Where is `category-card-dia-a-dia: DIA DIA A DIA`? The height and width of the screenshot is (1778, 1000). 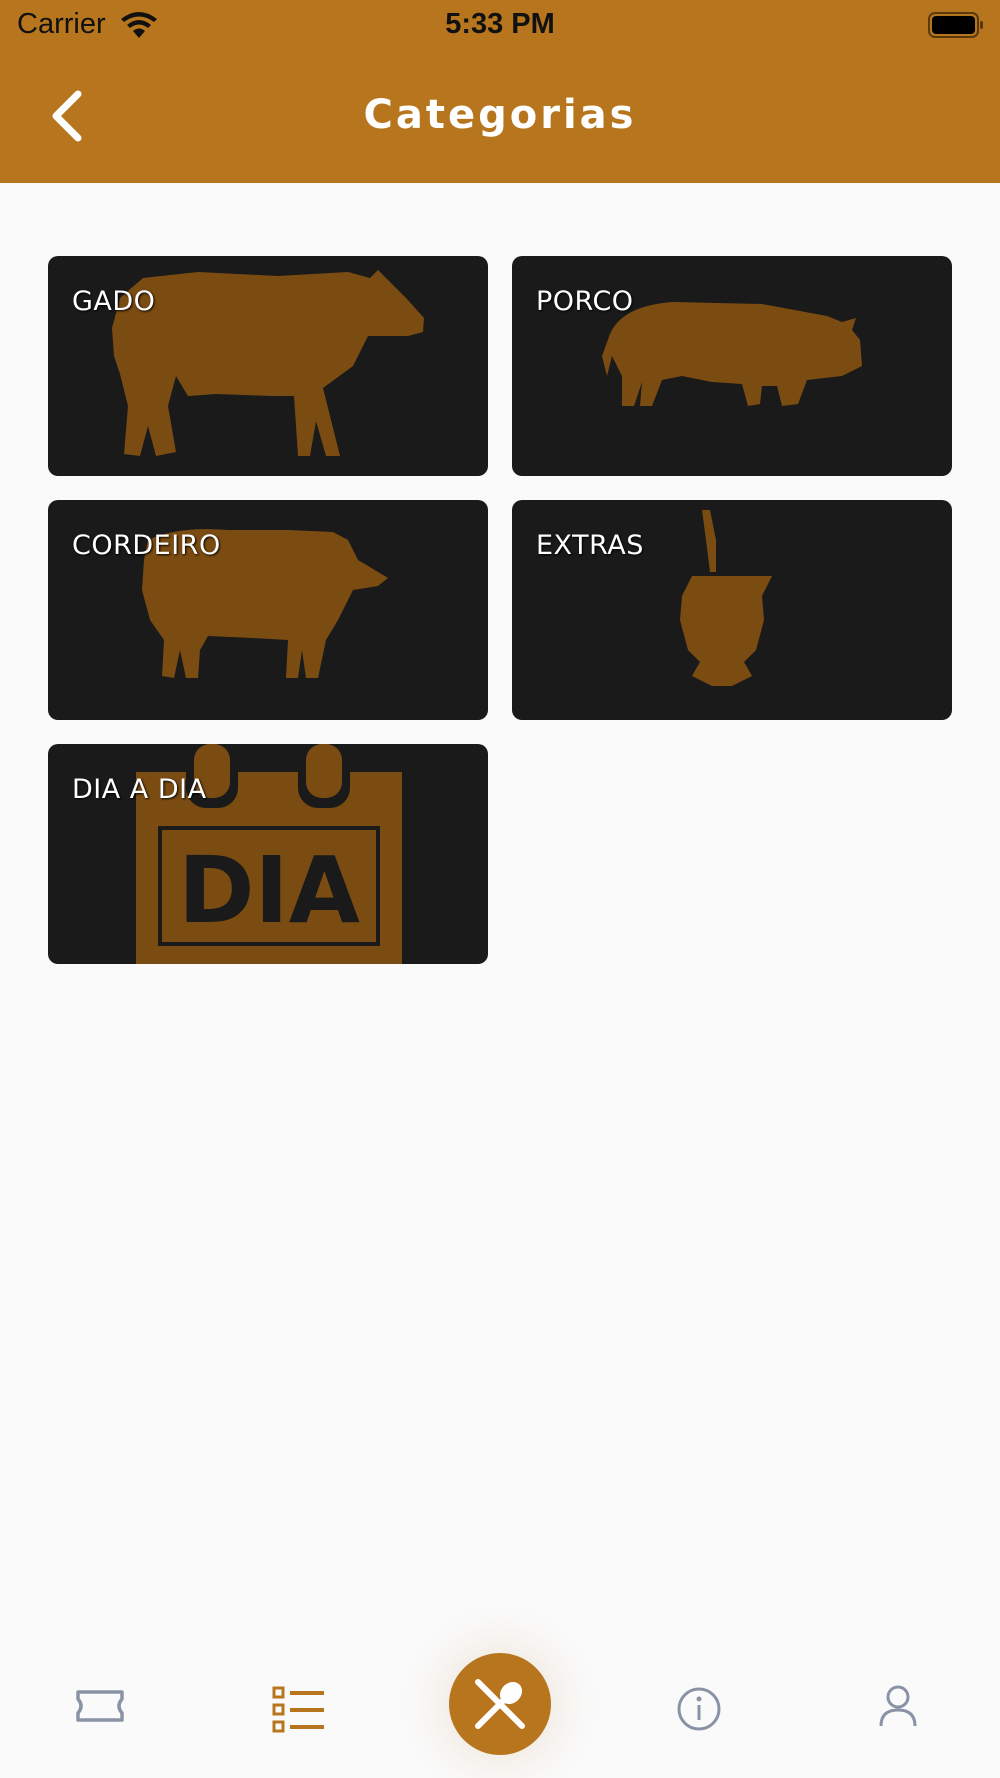 category-card-dia-a-dia: DIA DIA A DIA is located at coordinates (268, 854).